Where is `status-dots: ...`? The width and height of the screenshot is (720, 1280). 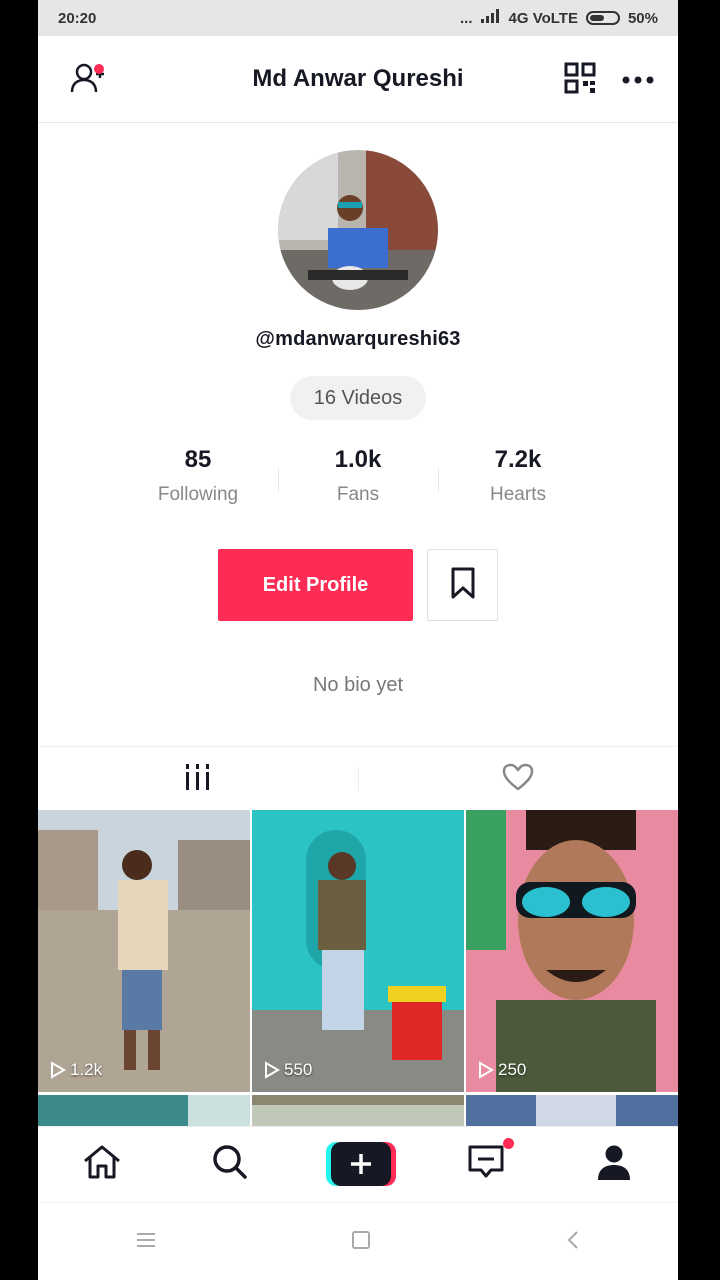
status-dots: ... is located at coordinates (466, 18).